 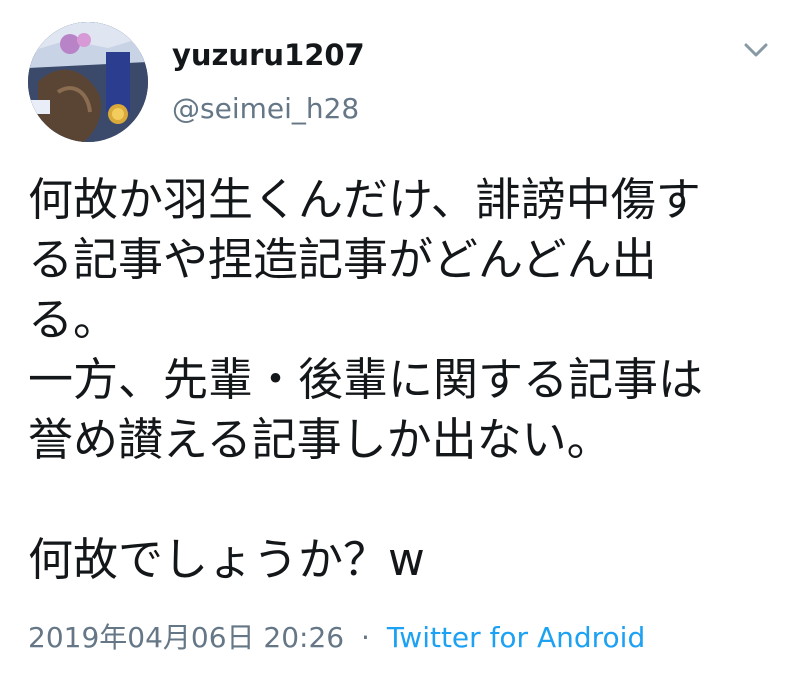 I want to click on tweet-text-line: 誉め讃える記事しか出ない。, so click(x=320, y=439).